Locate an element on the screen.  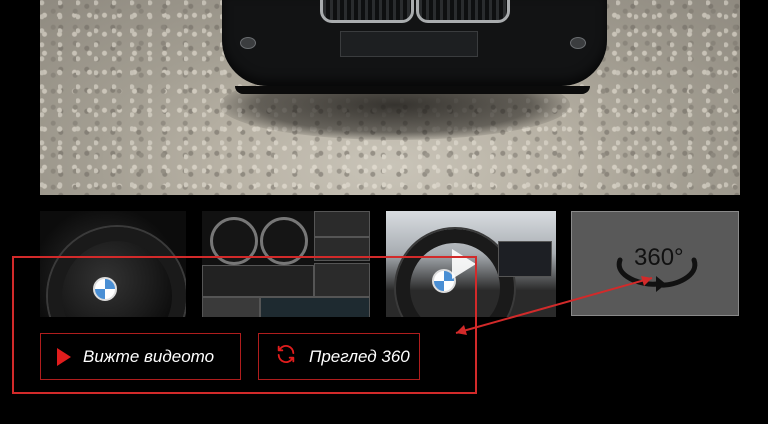
front-lip is located at coordinates (412, 90).